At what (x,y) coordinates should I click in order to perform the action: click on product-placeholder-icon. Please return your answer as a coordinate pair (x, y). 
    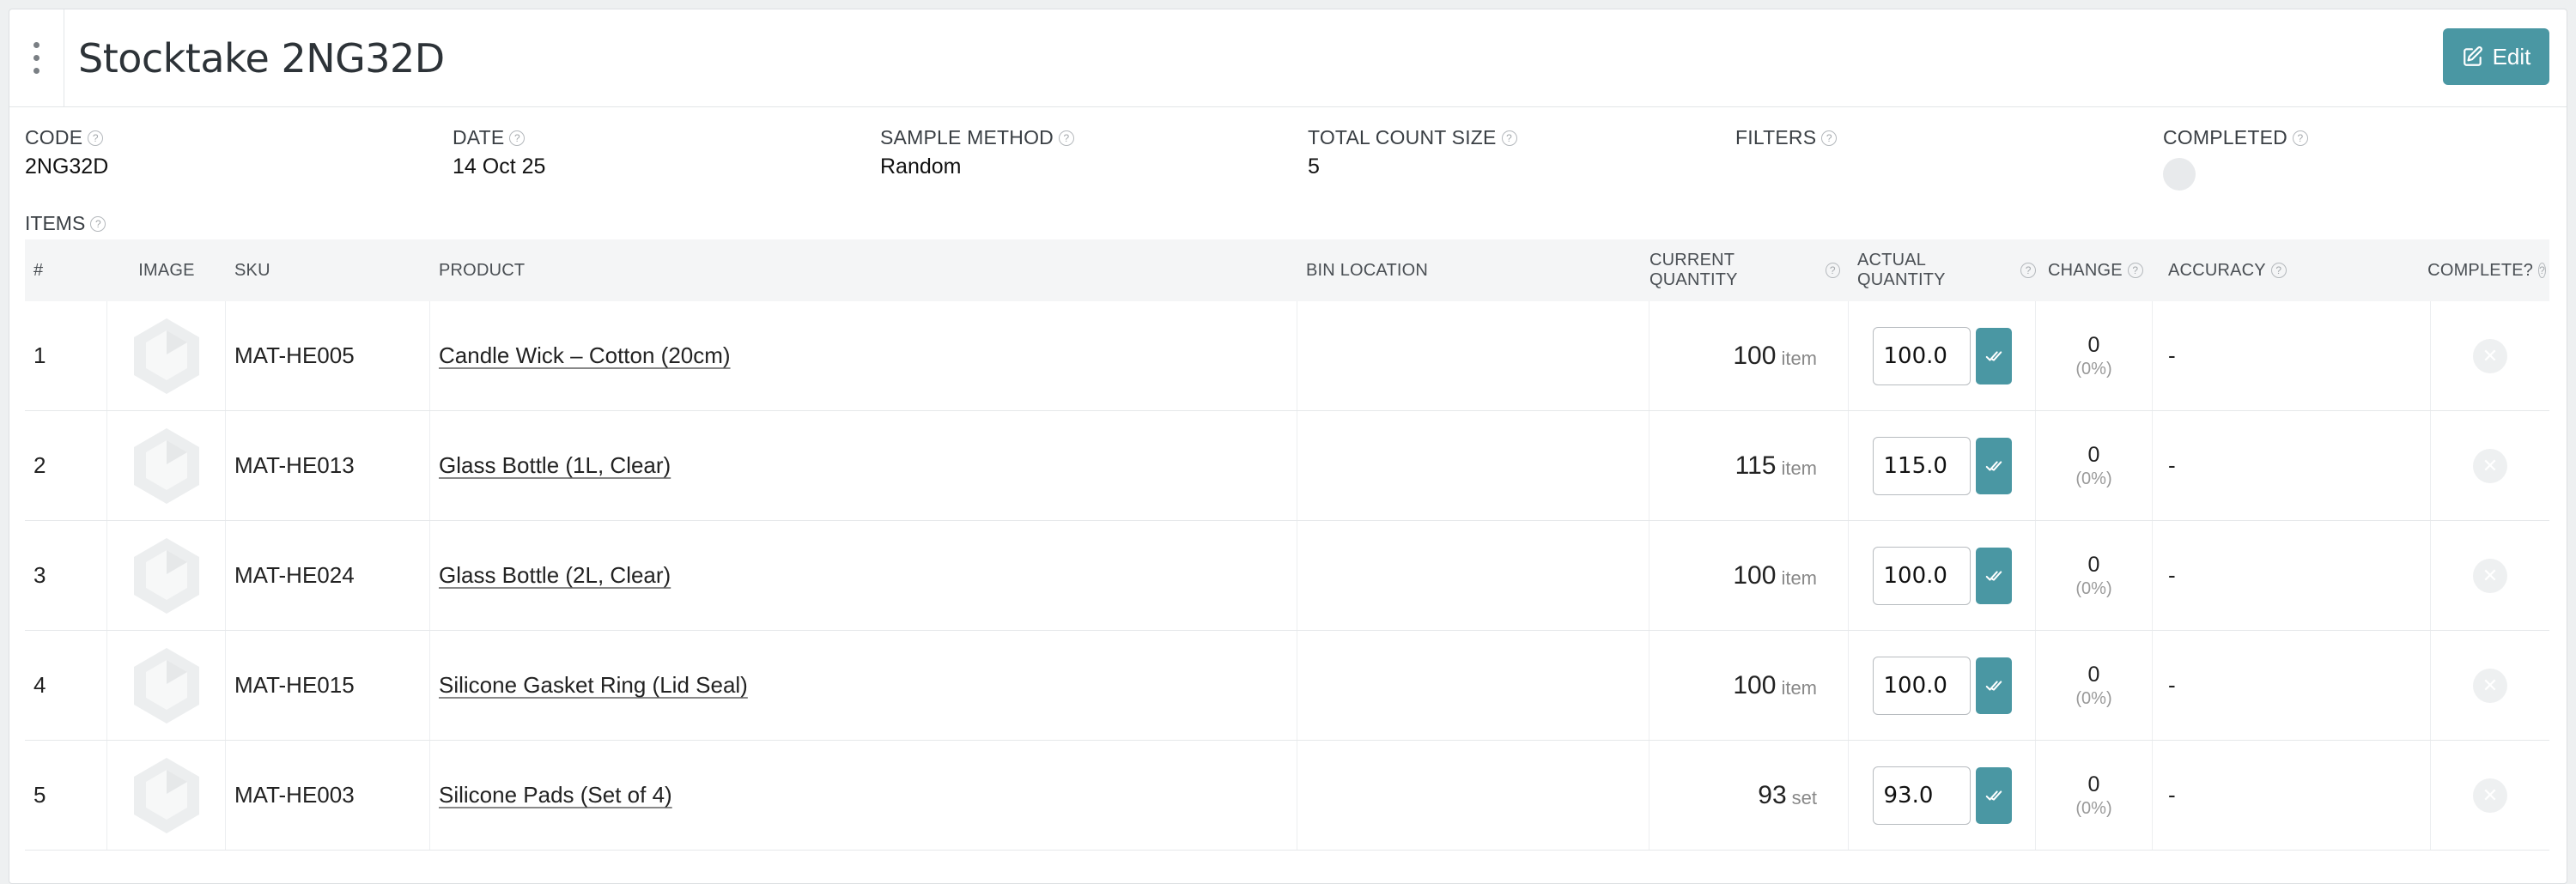
    Looking at the image, I should click on (166, 356).